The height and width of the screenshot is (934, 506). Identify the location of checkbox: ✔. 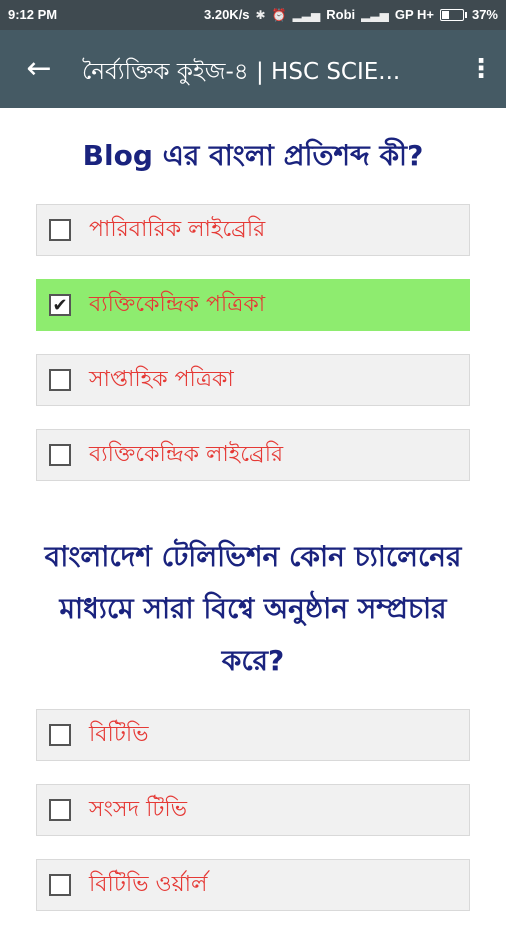
(60, 305).